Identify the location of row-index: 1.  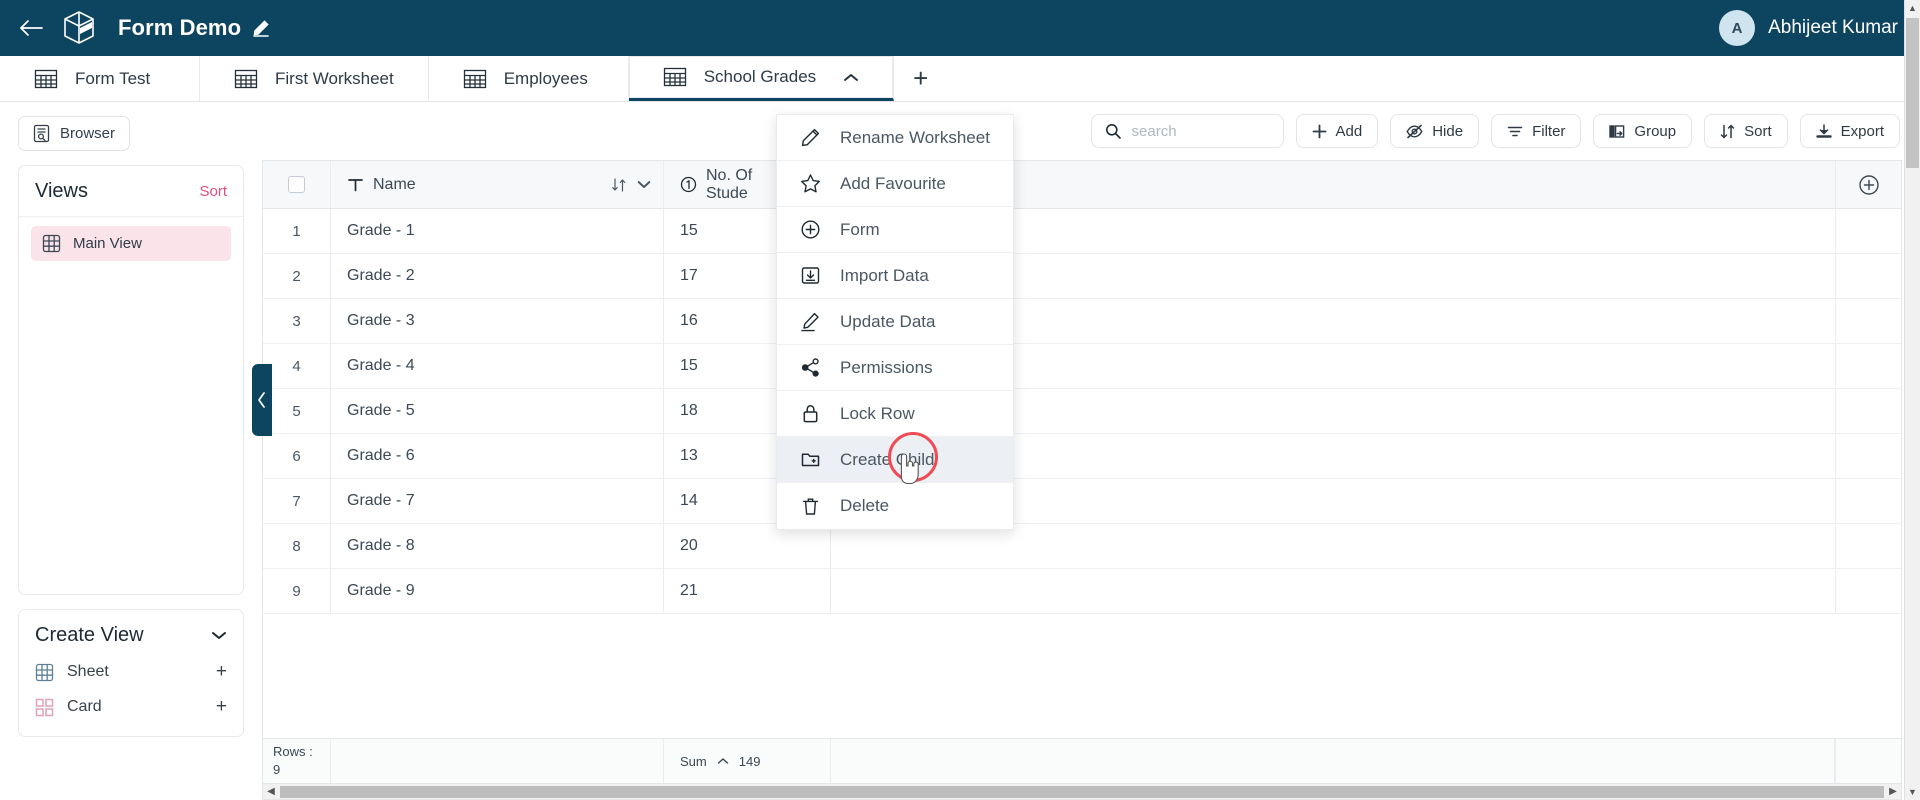
(297, 231).